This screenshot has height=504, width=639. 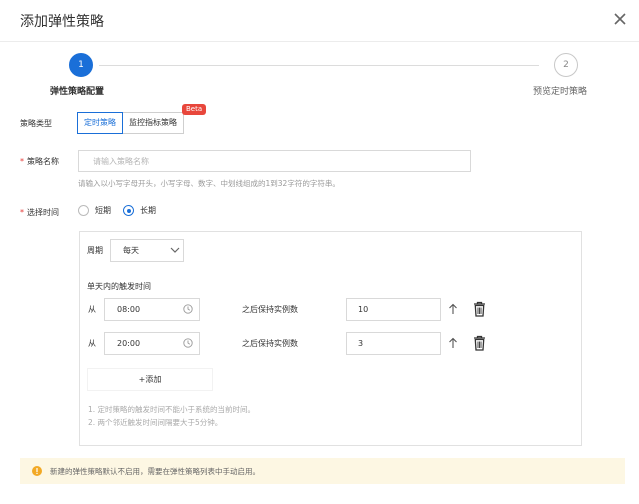 What do you see at coordinates (150, 379) in the screenshot?
I see `add-trigger-button: +添加` at bounding box center [150, 379].